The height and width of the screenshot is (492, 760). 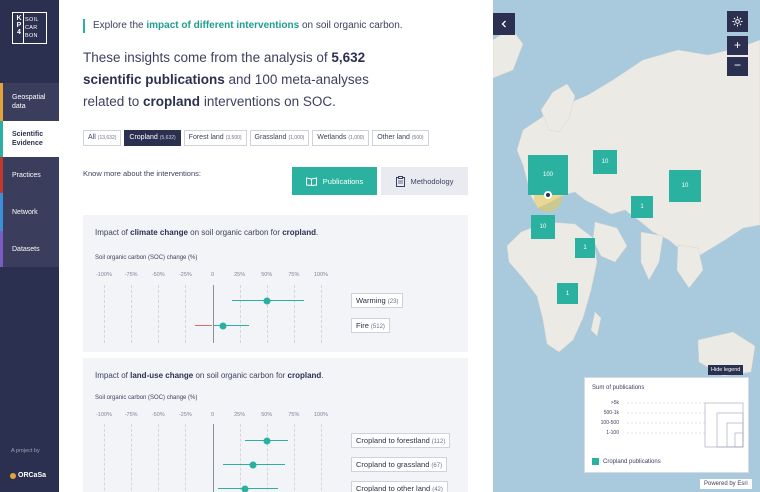 I want to click on kp4-logo: KP4 SOIL CAR BON, so click(x=29, y=28).